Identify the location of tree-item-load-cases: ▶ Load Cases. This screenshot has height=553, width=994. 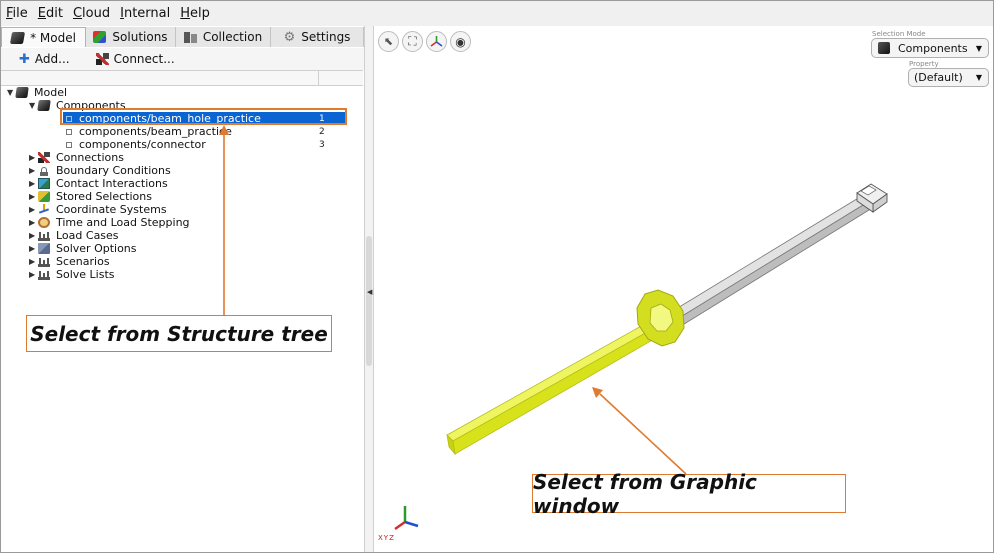
(74, 235).